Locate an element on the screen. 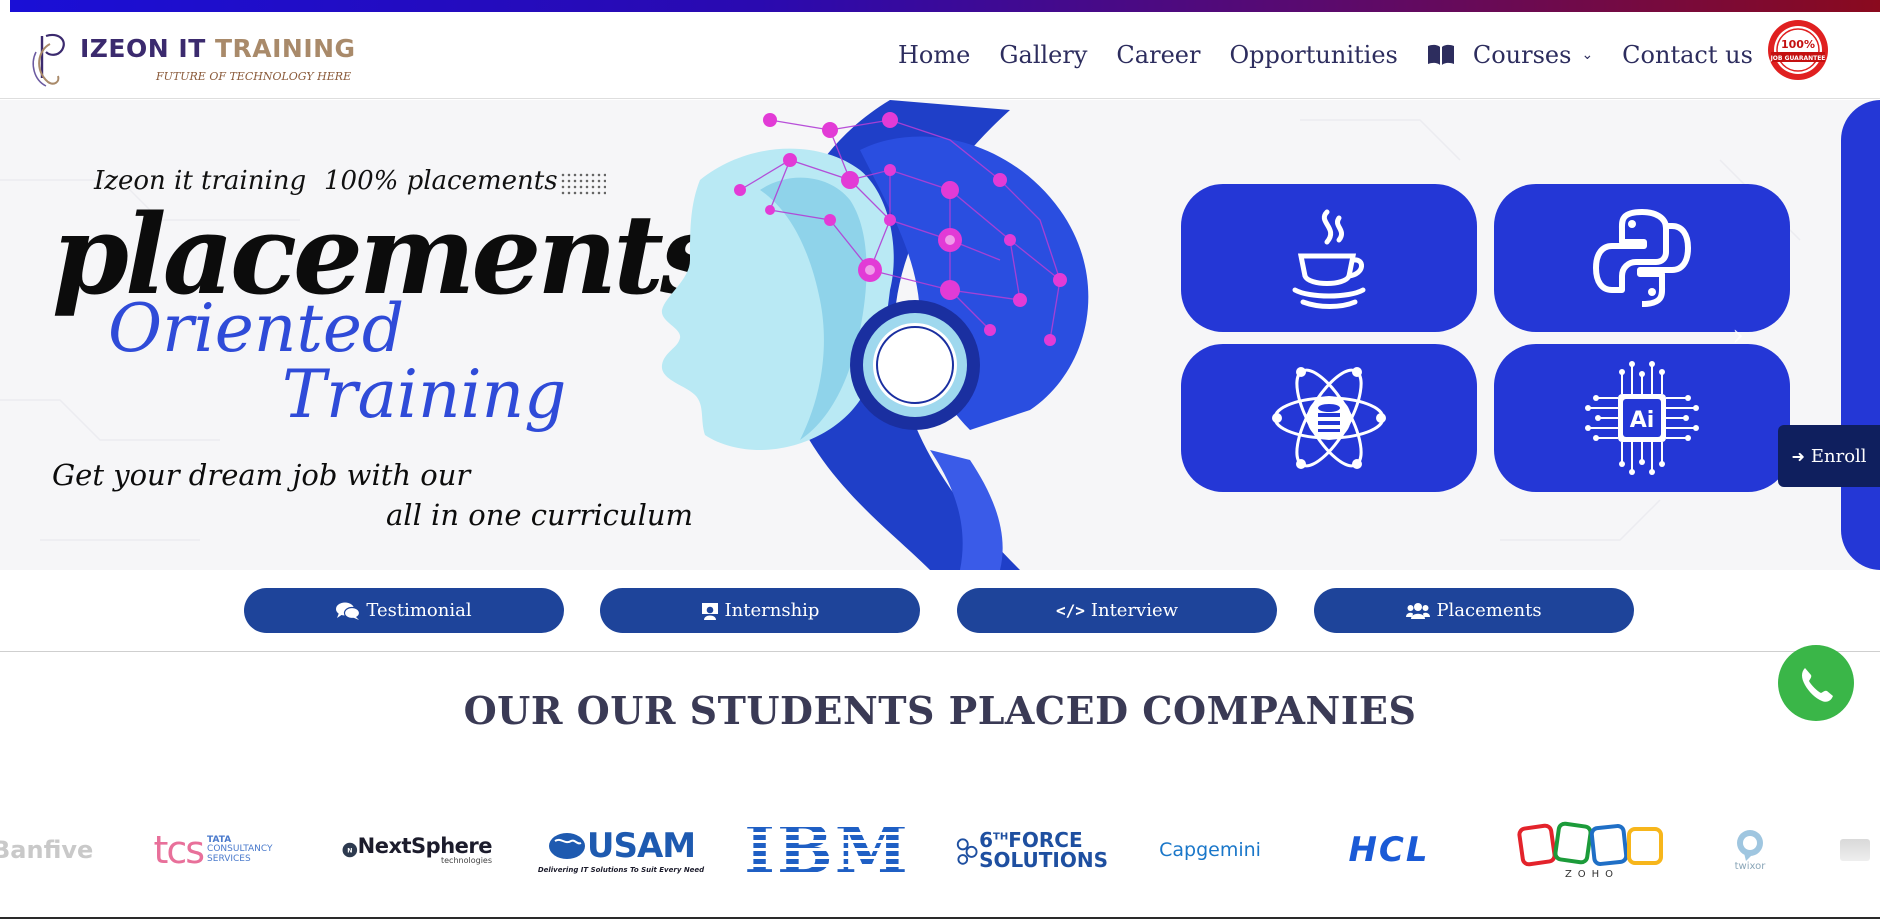 Image resolution: width=1880 pixels, height=919 pixels. logo-usam-top: USAM is located at coordinates (621, 846).